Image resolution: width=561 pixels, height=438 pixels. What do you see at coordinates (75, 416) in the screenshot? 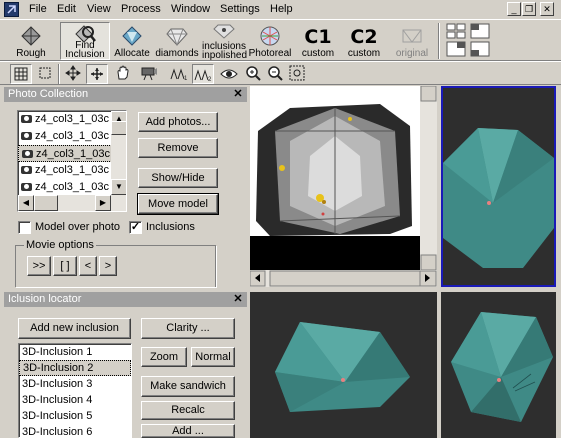
I see `list-item: 3D-Inclusion 5` at bounding box center [75, 416].